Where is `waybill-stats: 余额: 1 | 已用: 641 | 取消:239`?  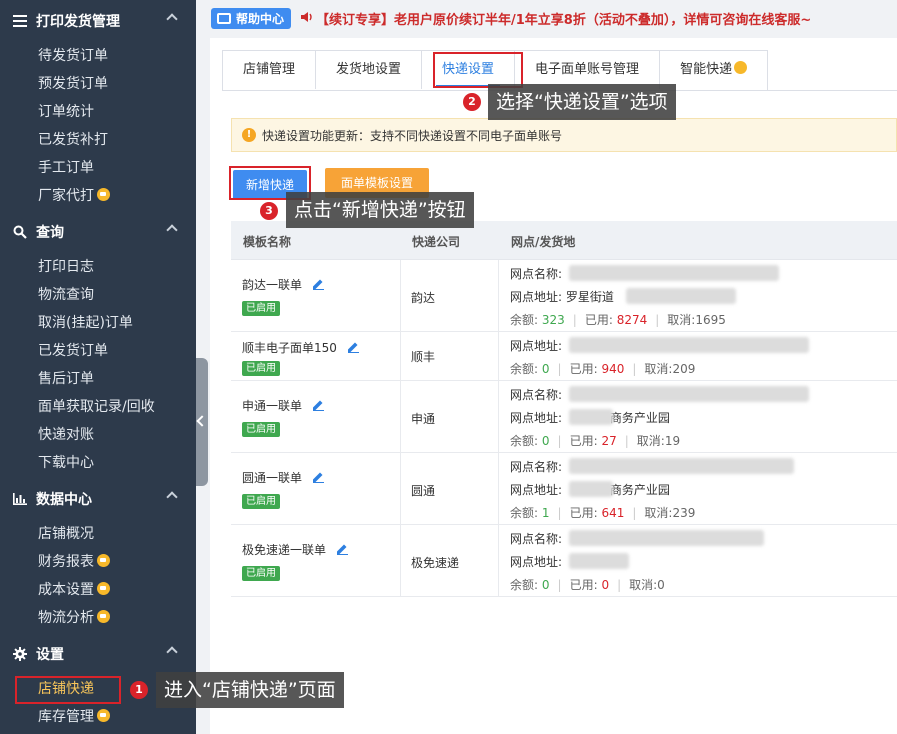
waybill-stats: 余额: 1 | 已用: 641 | 取消:239 is located at coordinates (603, 513).